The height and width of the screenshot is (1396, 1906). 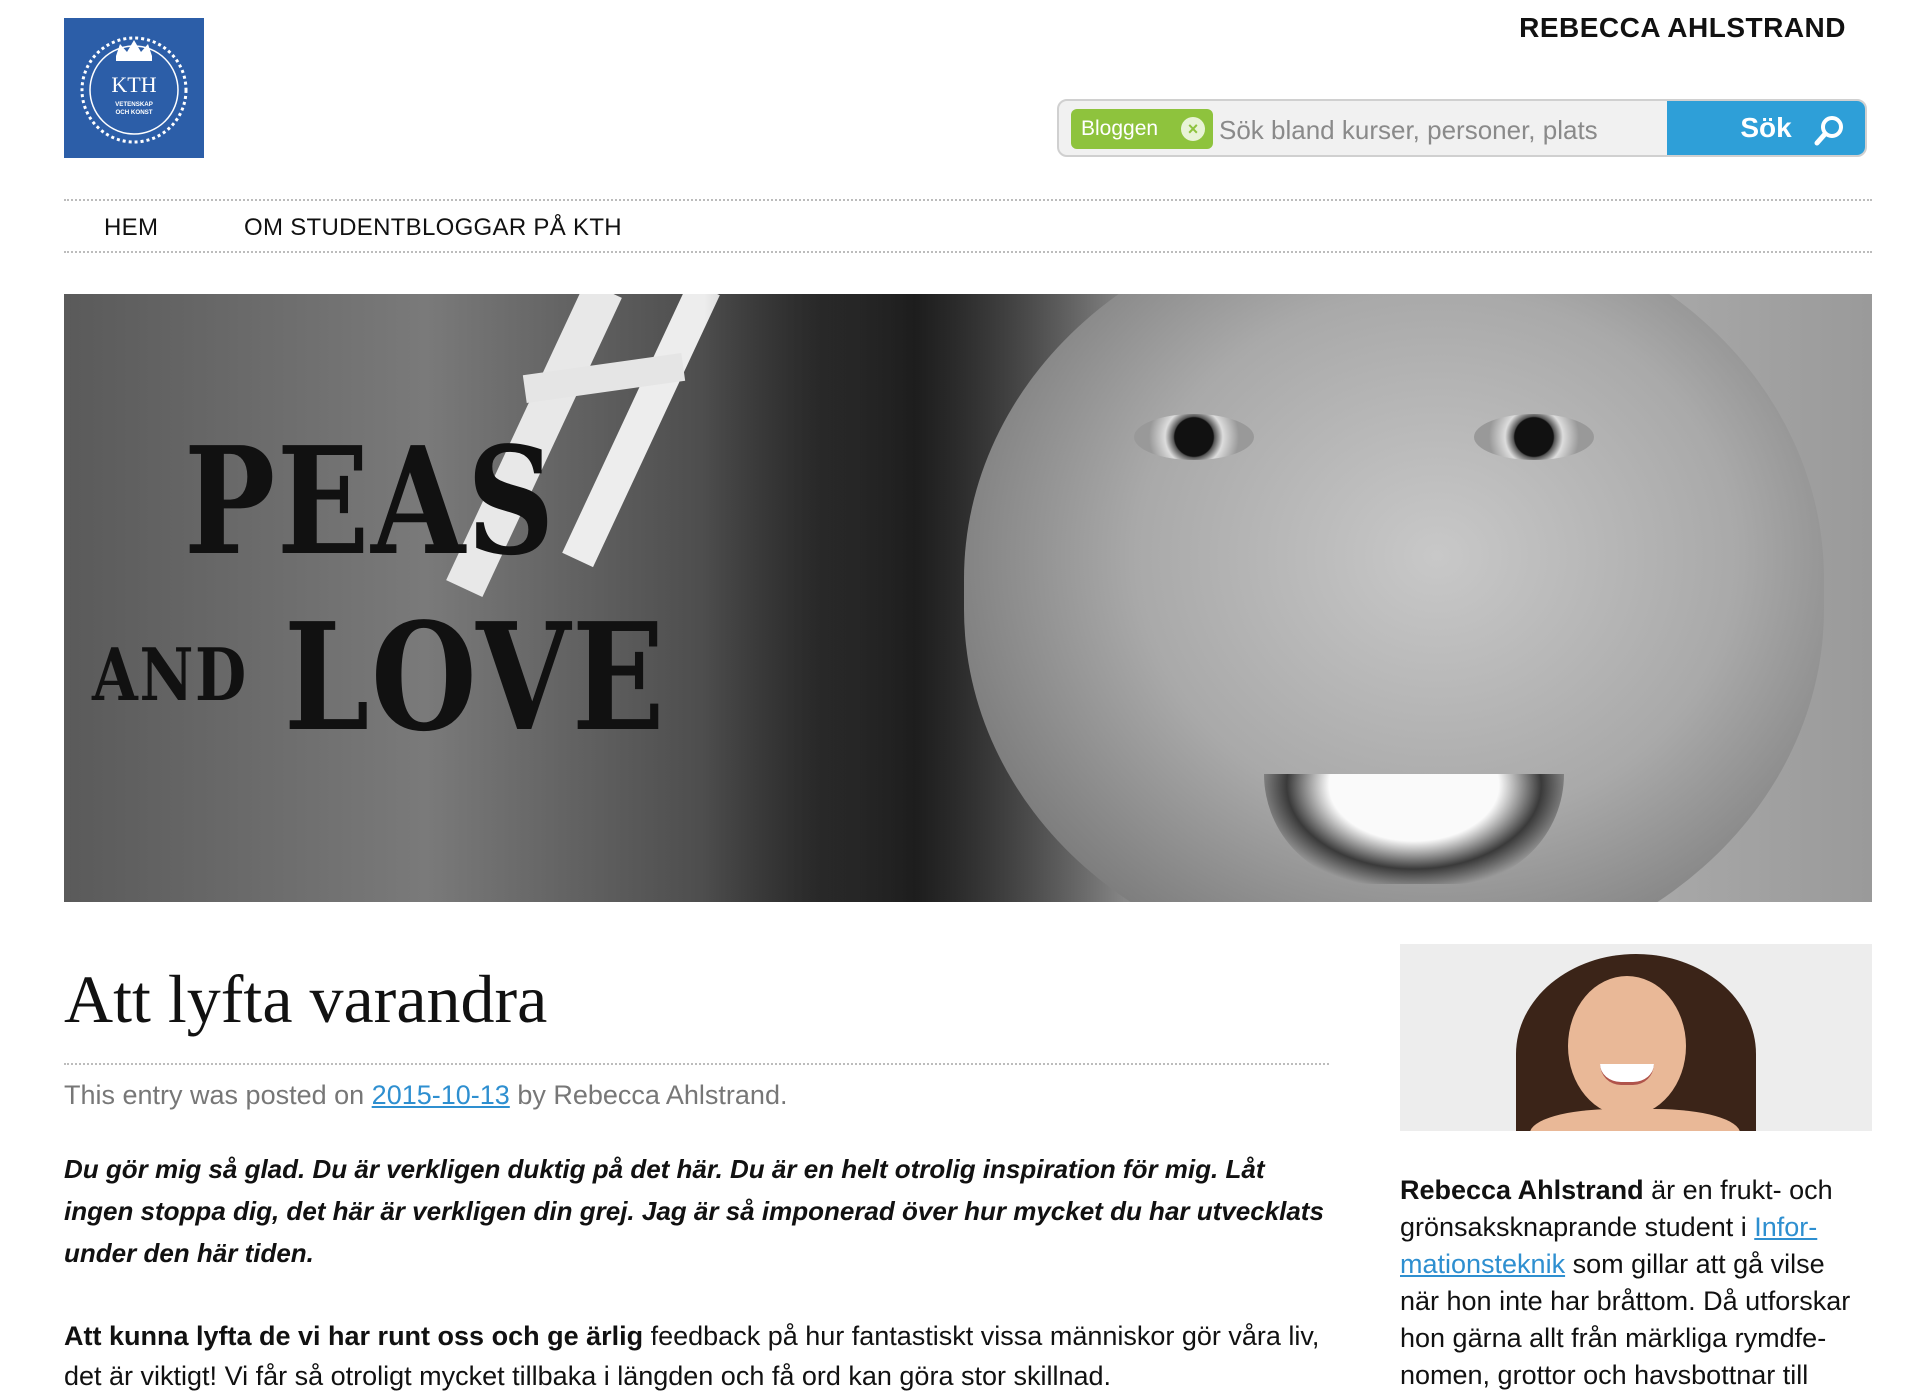 I want to click on search-input, so click(x=1469, y=130).